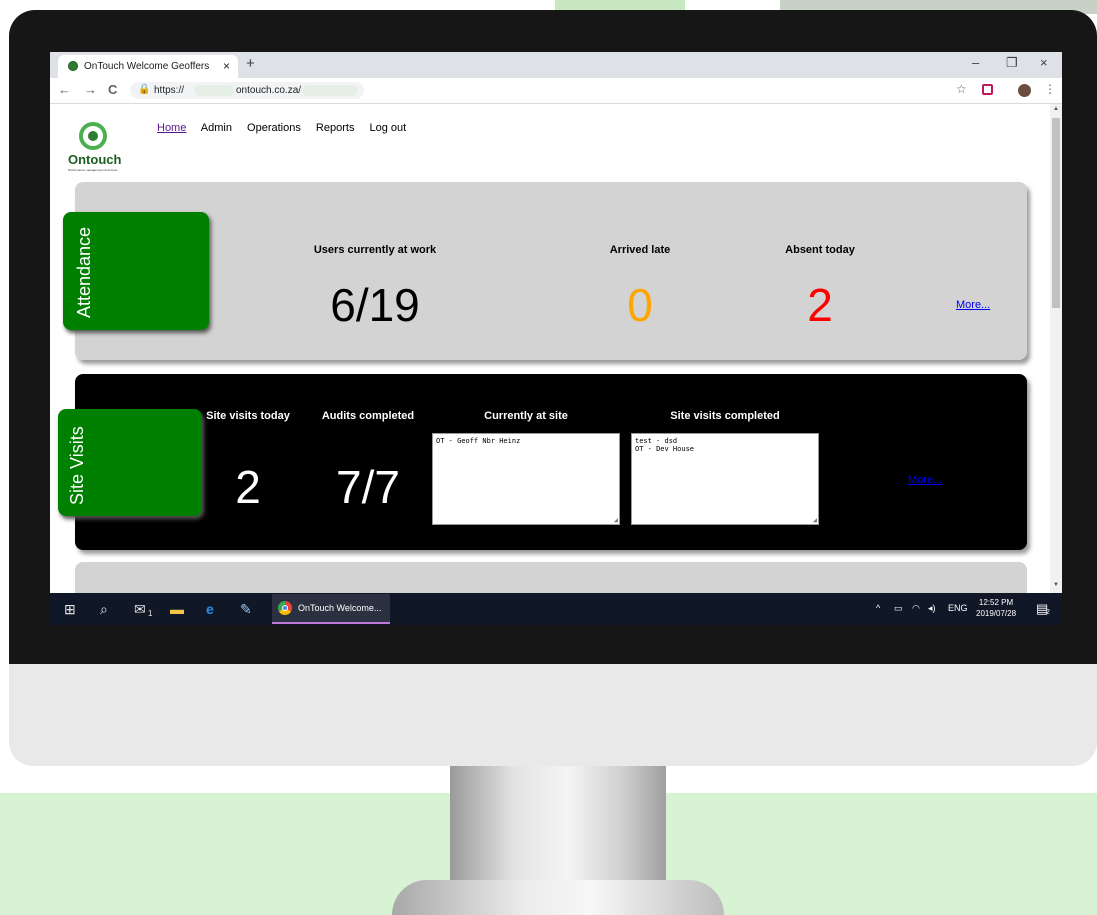 The width and height of the screenshot is (1097, 915). Describe the element at coordinates (1044, 62) in the screenshot. I see `window-close-button: ×` at that location.